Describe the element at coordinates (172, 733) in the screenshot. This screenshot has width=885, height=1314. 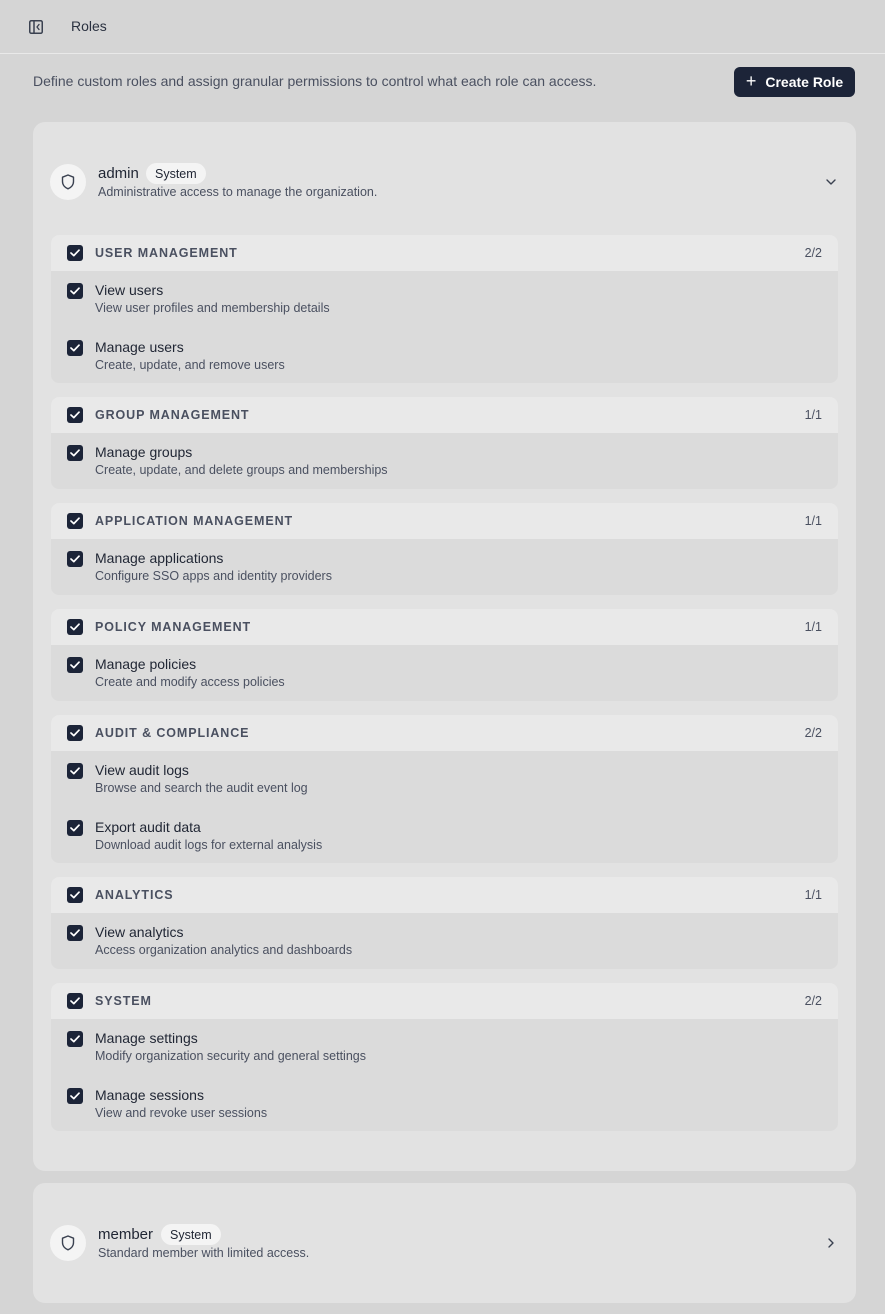
I see `group-title: AUDIT & COMPLIANCE` at that location.